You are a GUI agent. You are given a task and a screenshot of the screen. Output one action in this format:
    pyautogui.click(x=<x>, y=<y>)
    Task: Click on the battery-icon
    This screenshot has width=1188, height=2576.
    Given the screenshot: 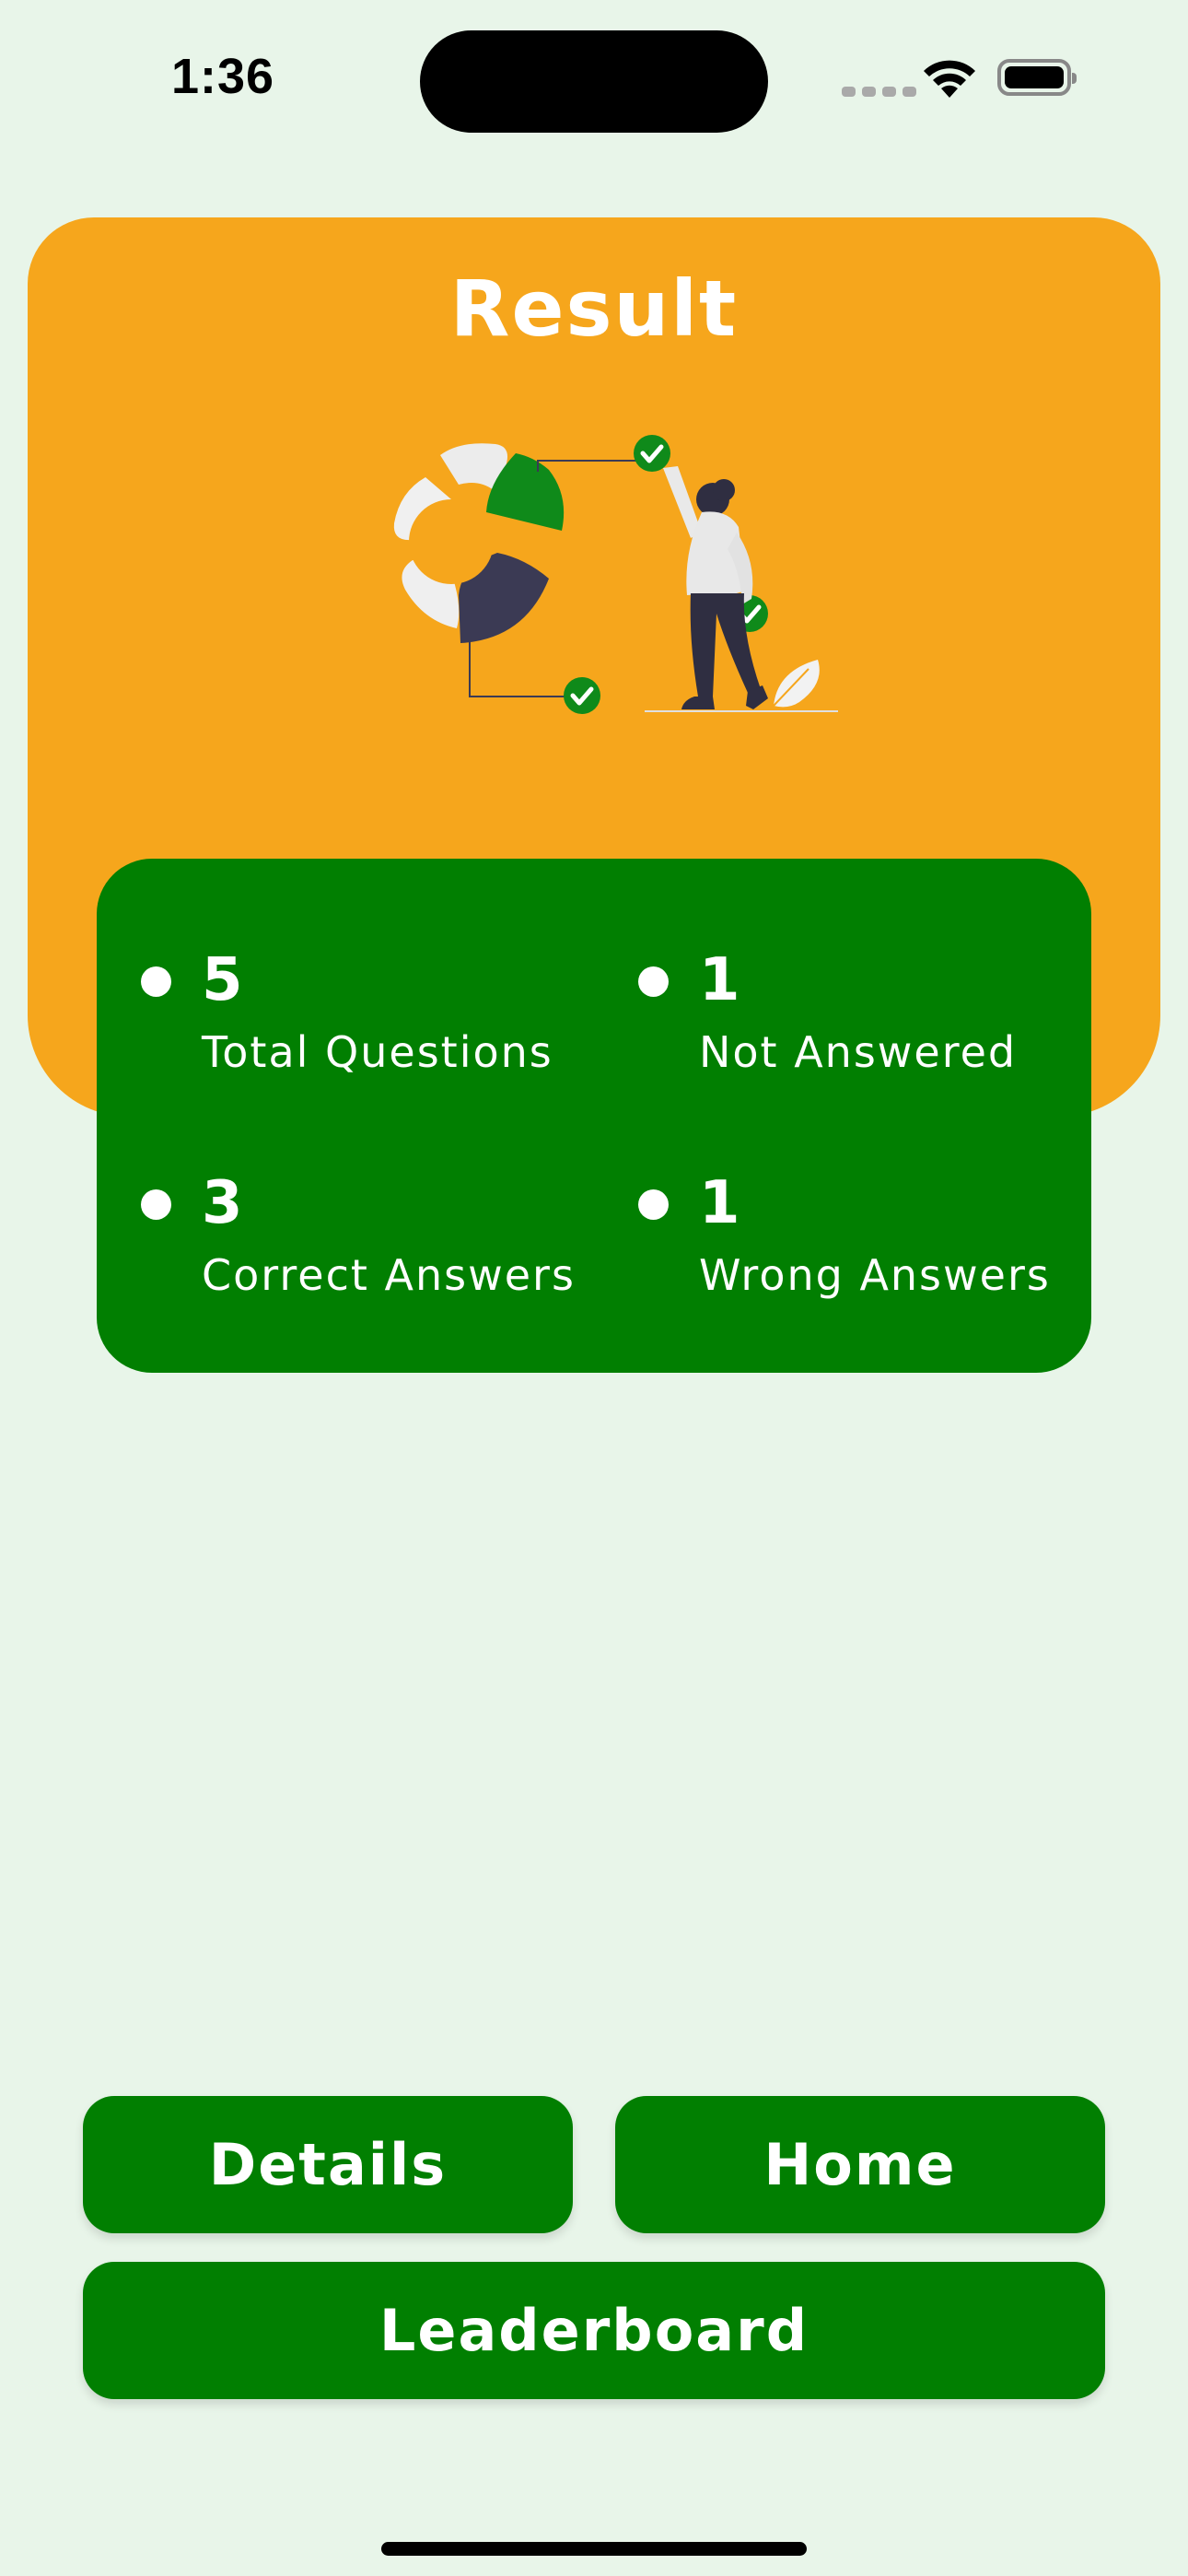 What is the action you would take?
    pyautogui.click(x=1037, y=77)
    